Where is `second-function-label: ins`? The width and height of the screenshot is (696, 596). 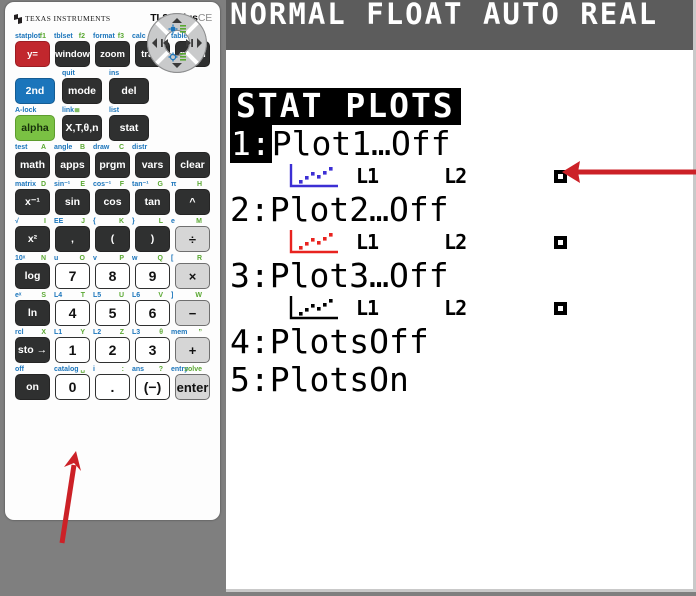
second-function-label: ins is located at coordinates (114, 73).